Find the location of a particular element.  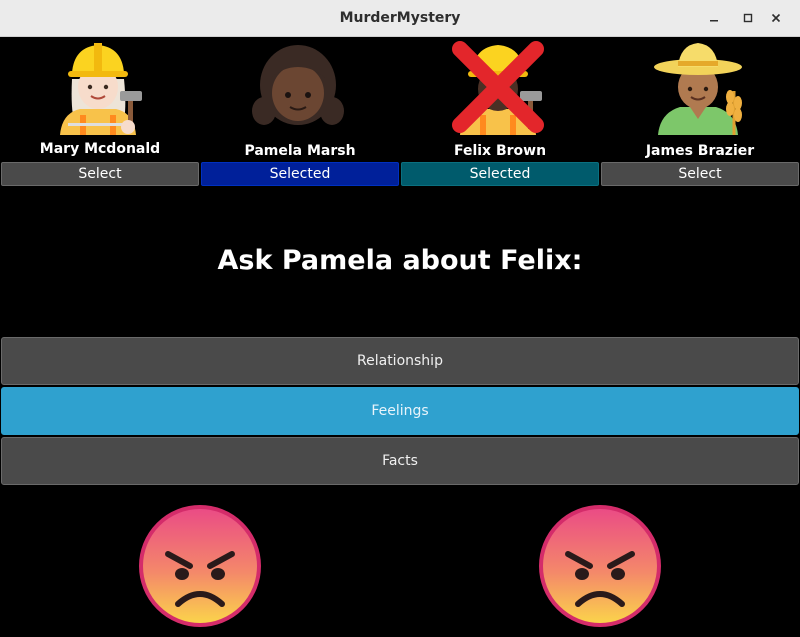

character-card-felix: Felix Brown Selected is located at coordinates (500, 112).